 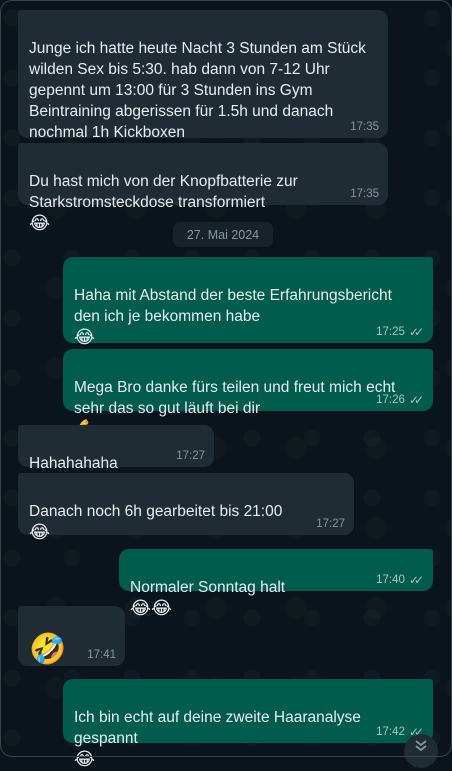 What do you see at coordinates (390, 400) in the screenshot?
I see `message-time: 17:26` at bounding box center [390, 400].